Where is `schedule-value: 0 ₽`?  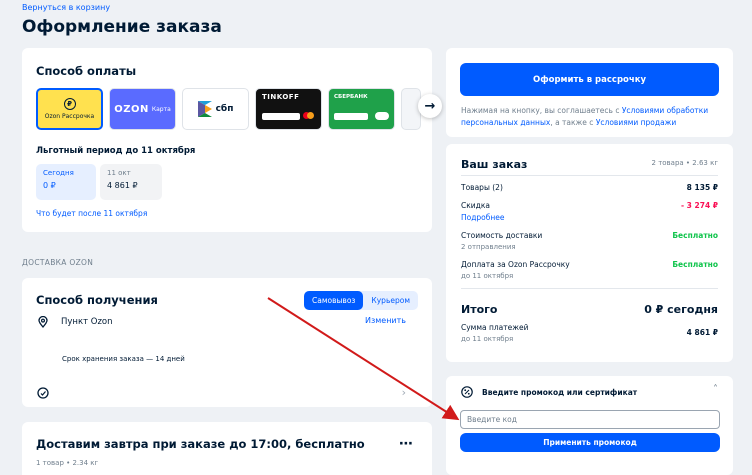 schedule-value: 0 ₽ is located at coordinates (49, 185).